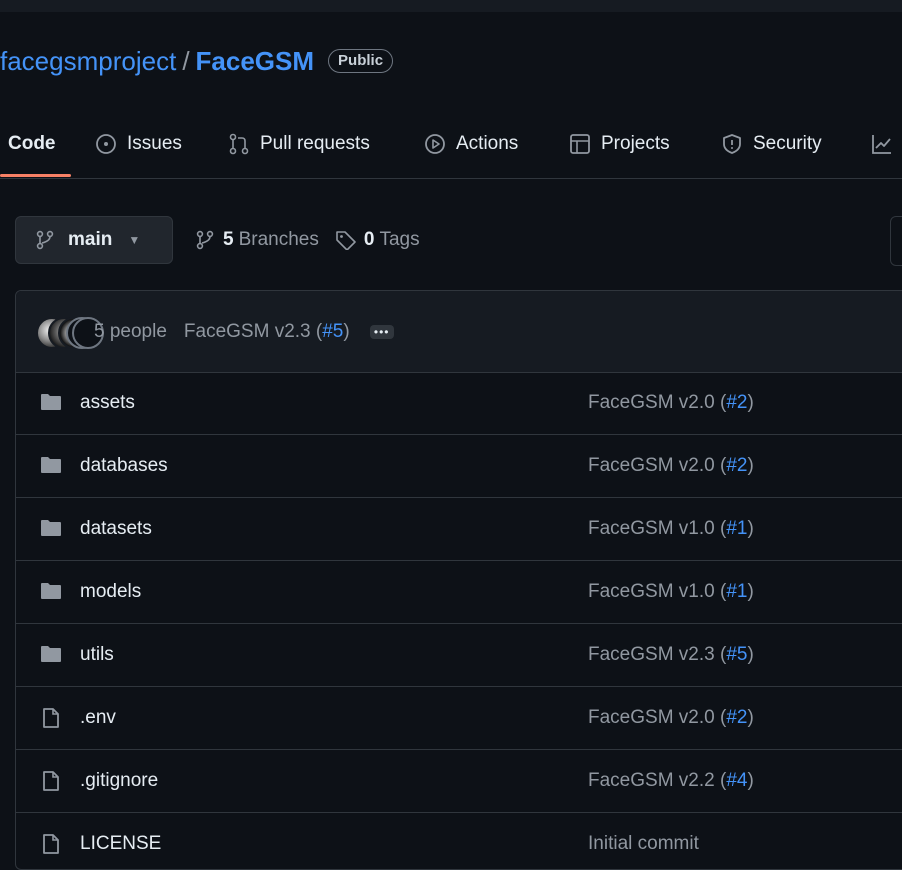 Image resolution: width=902 pixels, height=870 pixels. What do you see at coordinates (315, 143) in the screenshot?
I see `tab-pull-requests-label: Pull requests` at bounding box center [315, 143].